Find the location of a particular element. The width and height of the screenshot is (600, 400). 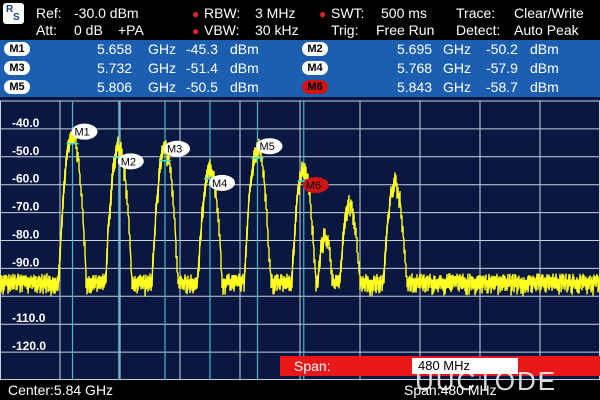

att-label: Att: is located at coordinates (47, 30).